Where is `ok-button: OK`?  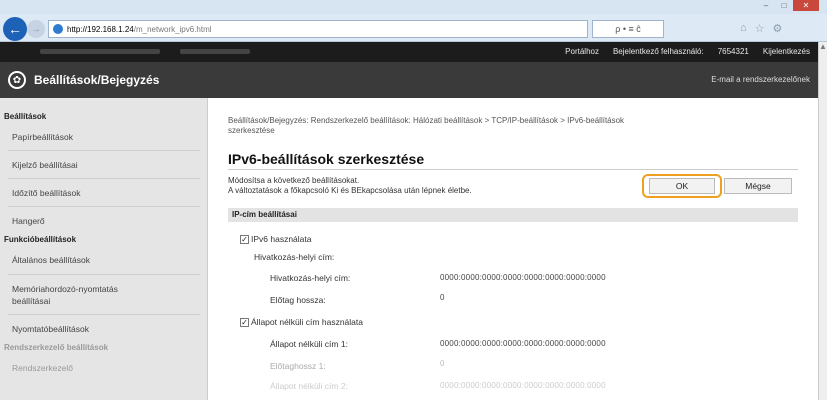 ok-button: OK is located at coordinates (682, 186).